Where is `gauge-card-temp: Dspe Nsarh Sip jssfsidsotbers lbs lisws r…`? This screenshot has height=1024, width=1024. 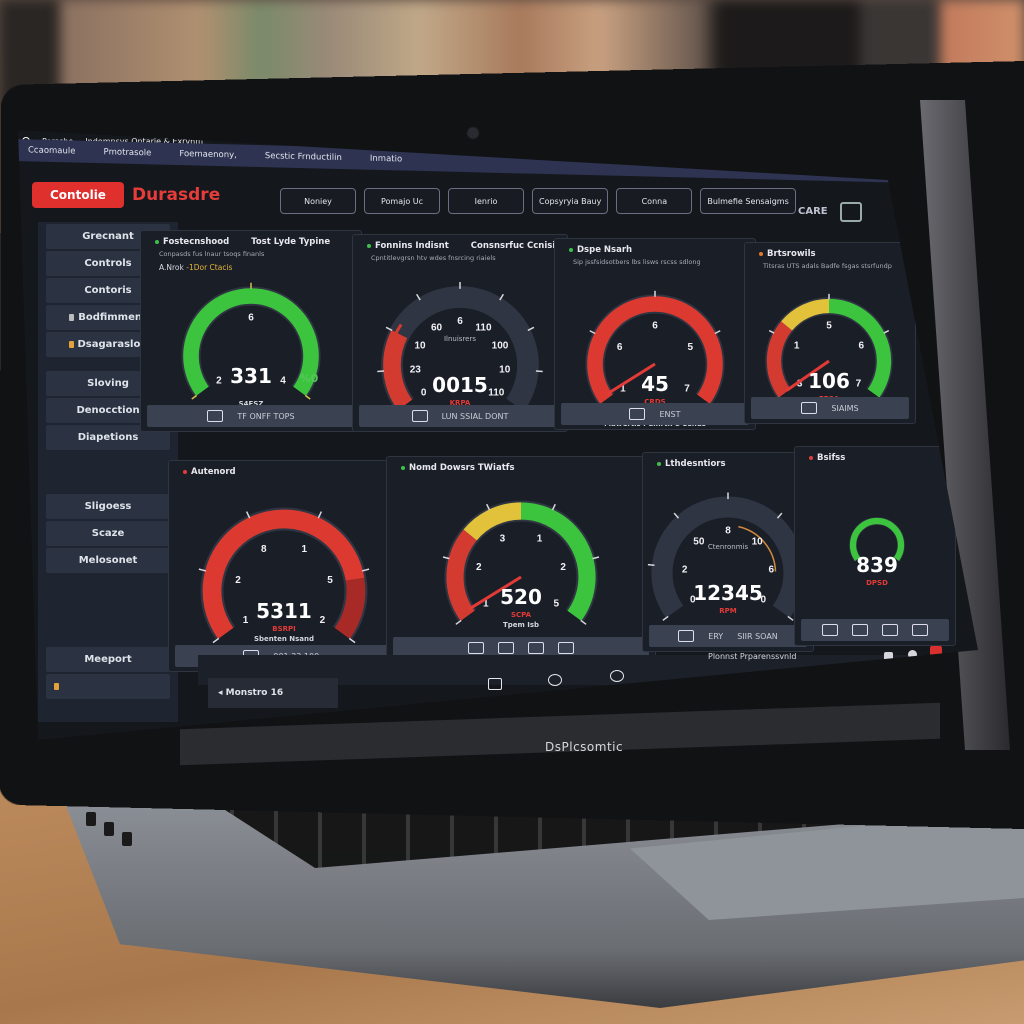
gauge-card-temp: Dspe Nsarh Sip jssfsidsotbers lbs lisws r… is located at coordinates (655, 334).